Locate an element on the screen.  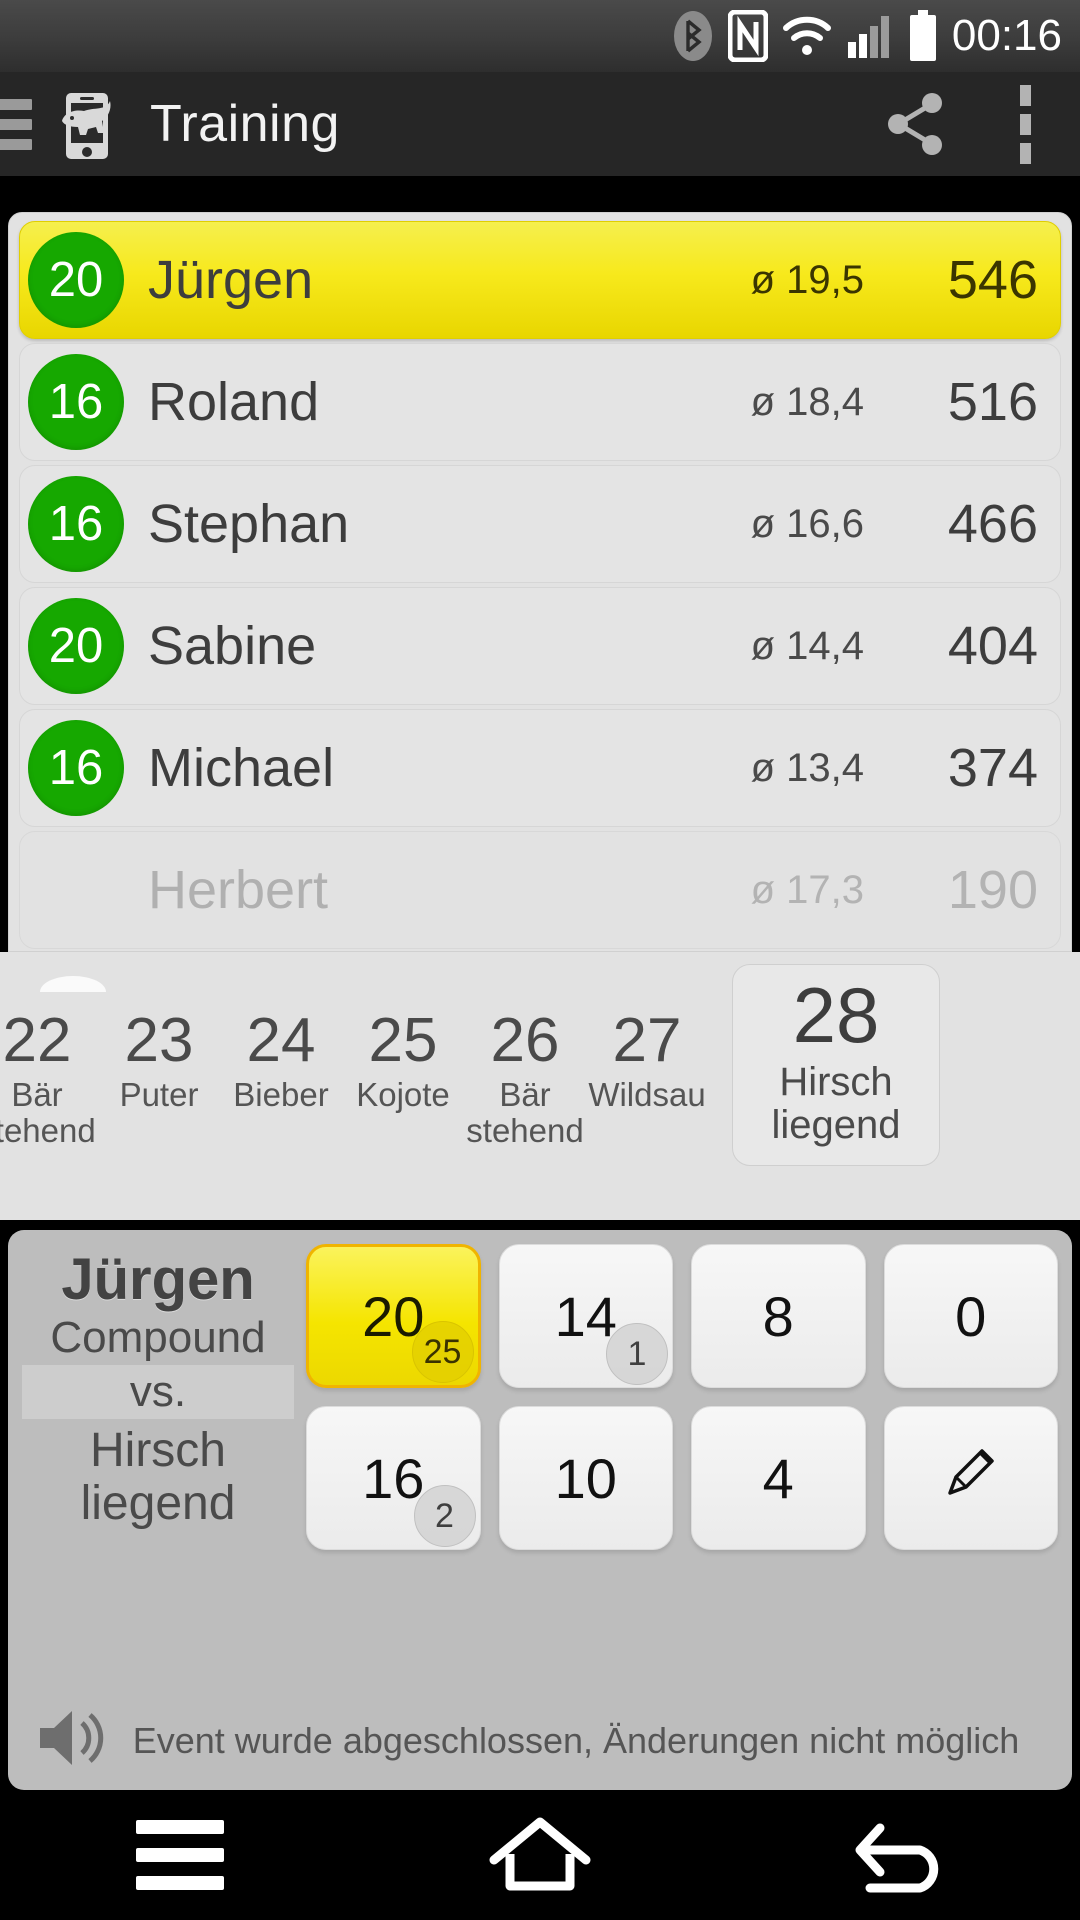
wifi-icon is located at coordinates (807, 36).